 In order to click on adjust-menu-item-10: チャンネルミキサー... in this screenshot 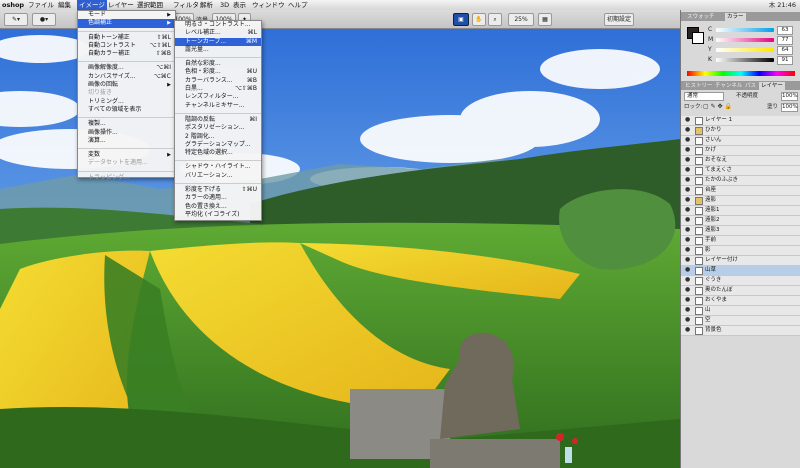, I will do `click(218, 106)`.